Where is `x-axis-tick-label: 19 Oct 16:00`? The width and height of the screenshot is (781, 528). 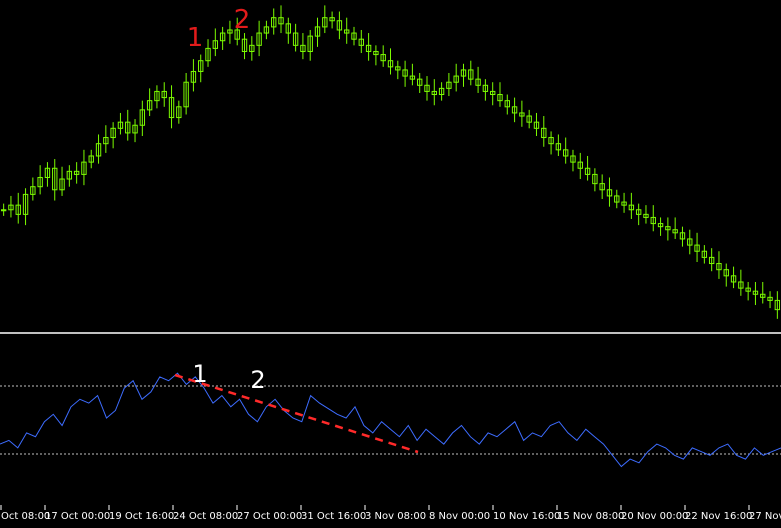 x-axis-tick-label: 19 Oct 16:00 is located at coordinates (141, 516).